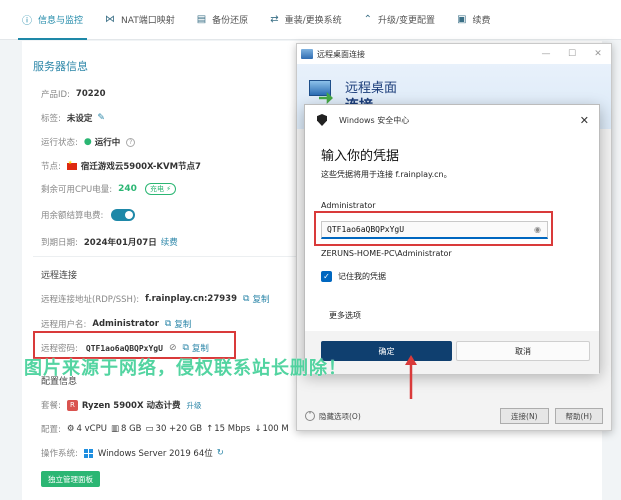 The image size is (621, 500). What do you see at coordinates (60, 66) in the screenshot?
I see `server-info-title: 服务器信息` at bounding box center [60, 66].